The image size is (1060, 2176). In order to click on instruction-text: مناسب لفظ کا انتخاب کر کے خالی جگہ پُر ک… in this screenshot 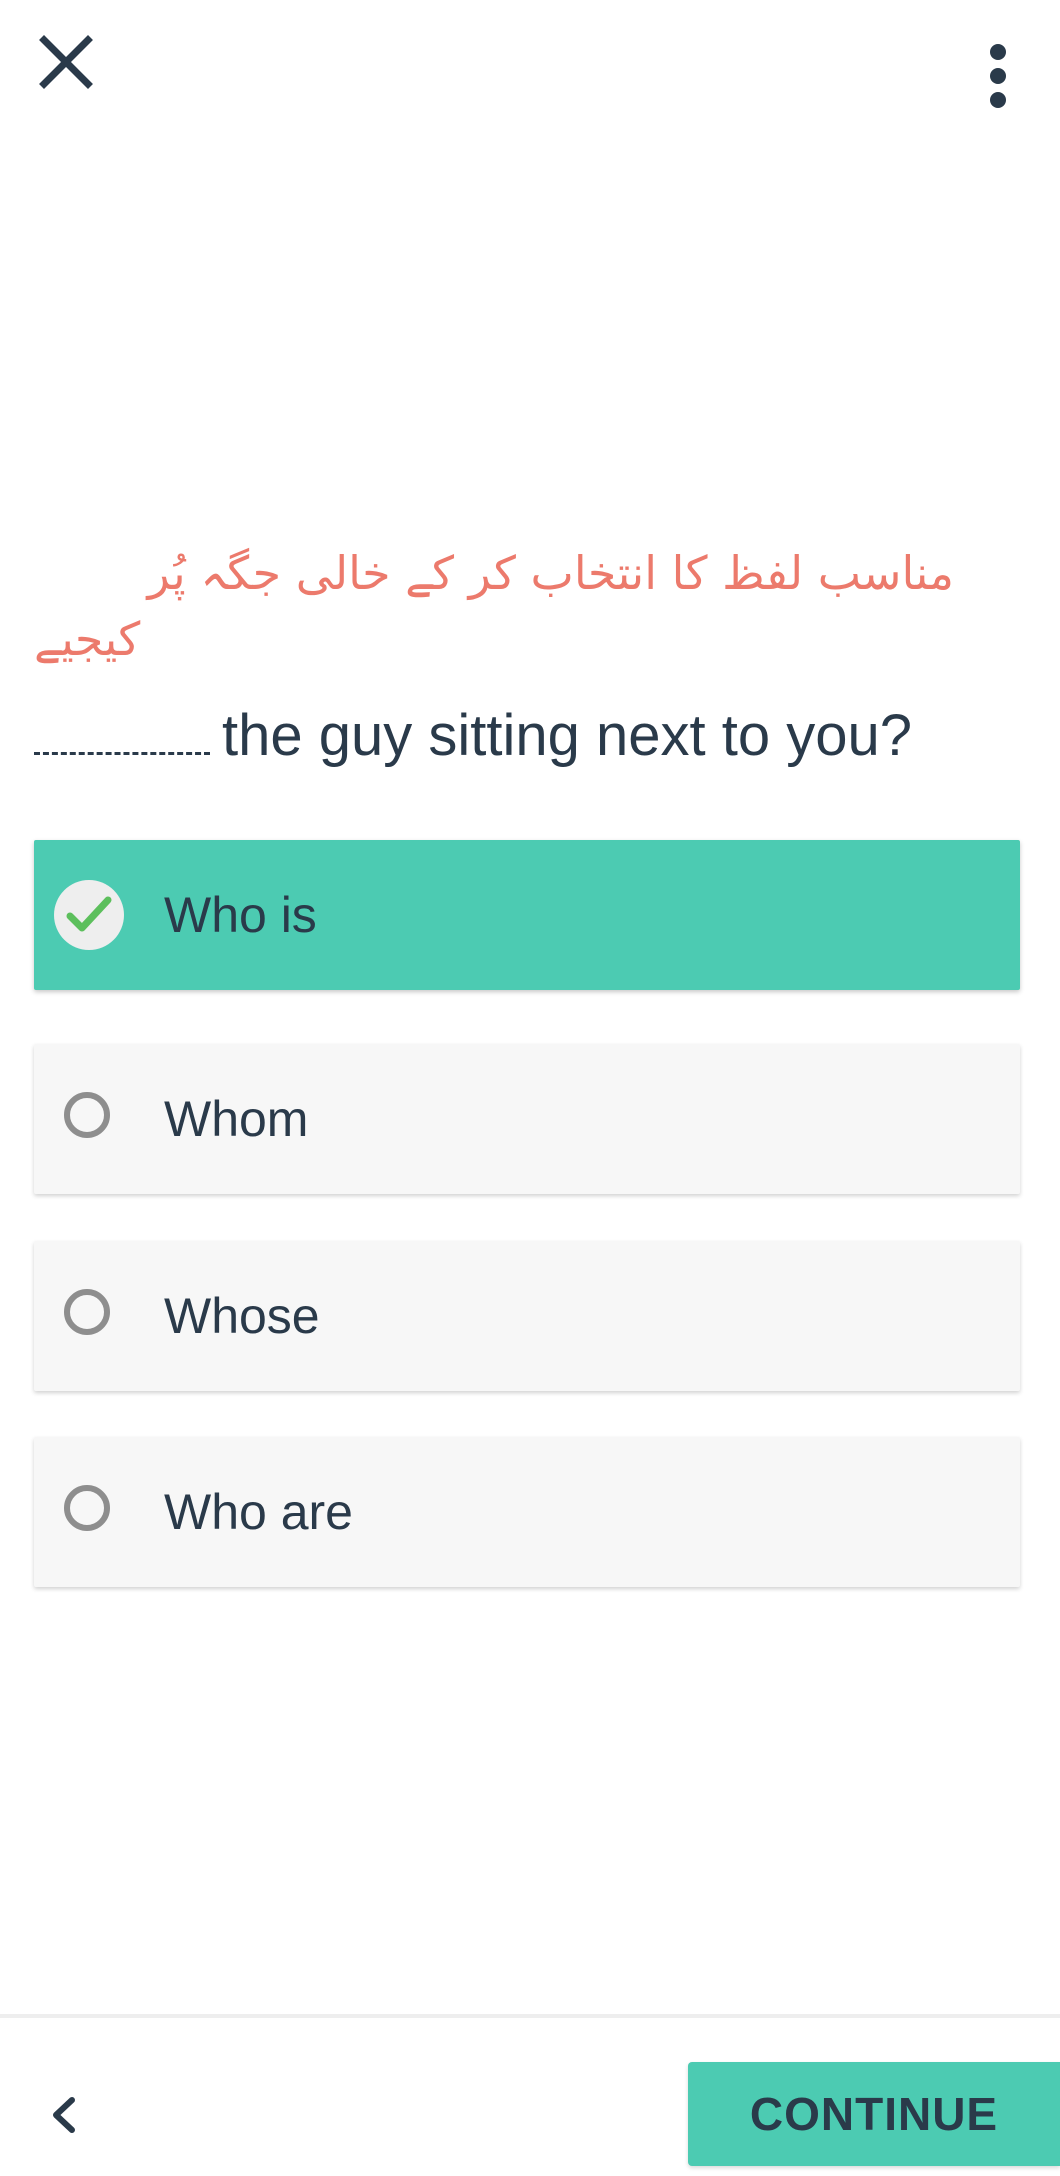, I will do `click(494, 606)`.